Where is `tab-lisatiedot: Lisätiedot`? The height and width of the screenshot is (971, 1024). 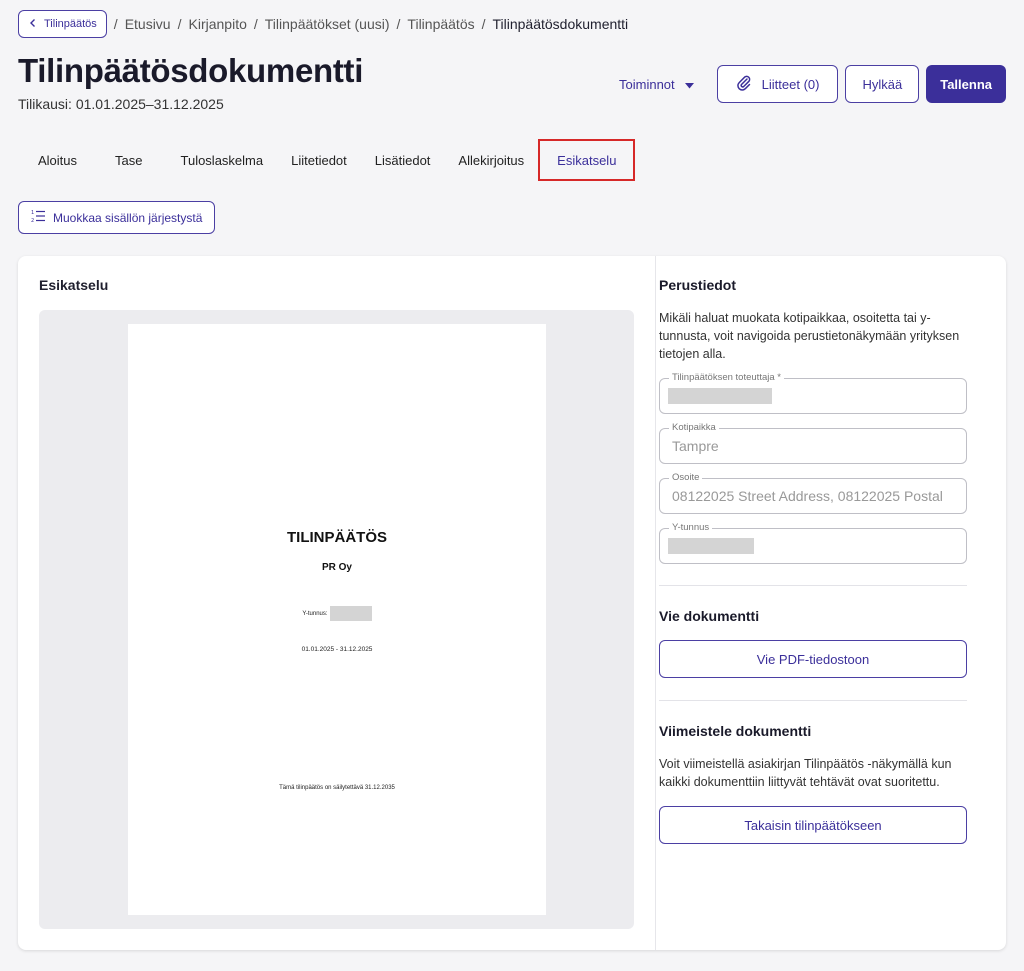 tab-lisatiedot: Lisätiedot is located at coordinates (403, 160).